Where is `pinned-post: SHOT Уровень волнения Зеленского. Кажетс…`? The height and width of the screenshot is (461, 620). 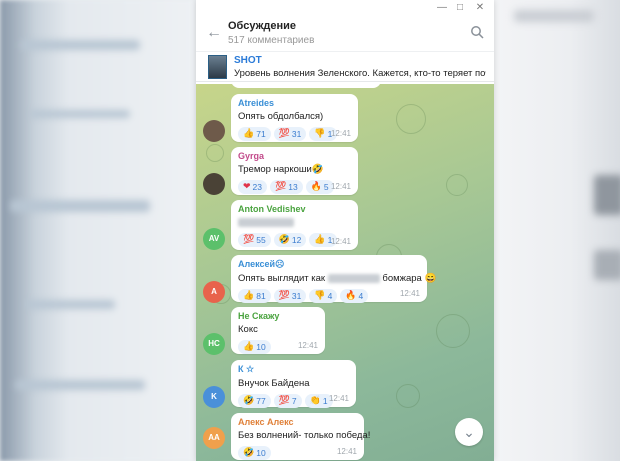 pinned-post: SHOT Уровень волнения Зеленского. Кажетс… is located at coordinates (345, 67).